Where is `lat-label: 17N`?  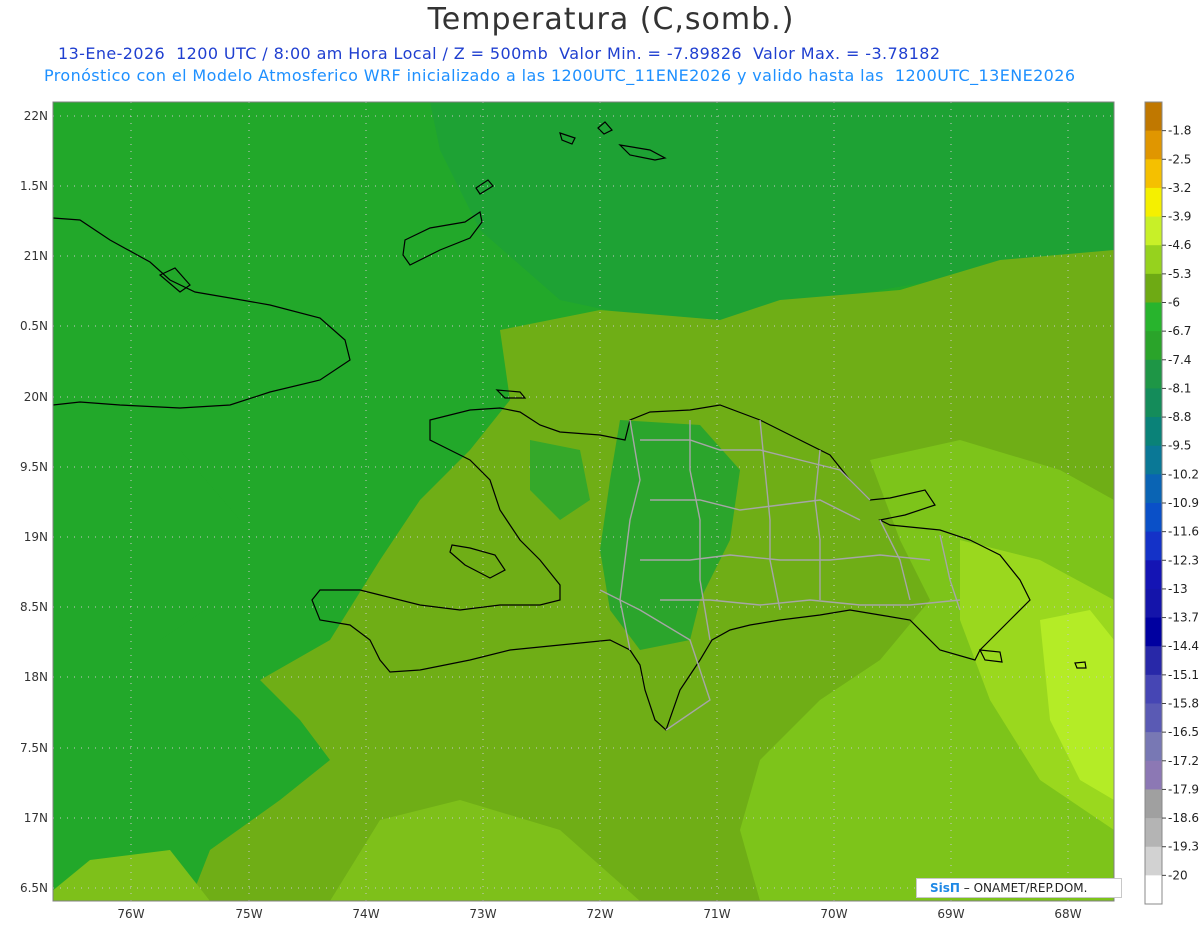 lat-label: 17N is located at coordinates (36, 818).